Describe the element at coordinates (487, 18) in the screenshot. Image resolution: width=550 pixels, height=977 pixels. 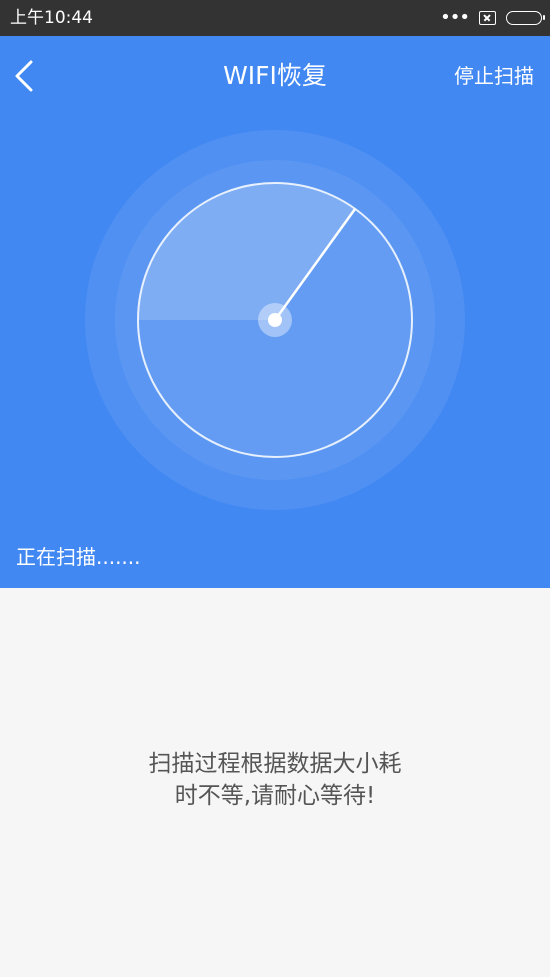
I see `close-box-icon` at that location.